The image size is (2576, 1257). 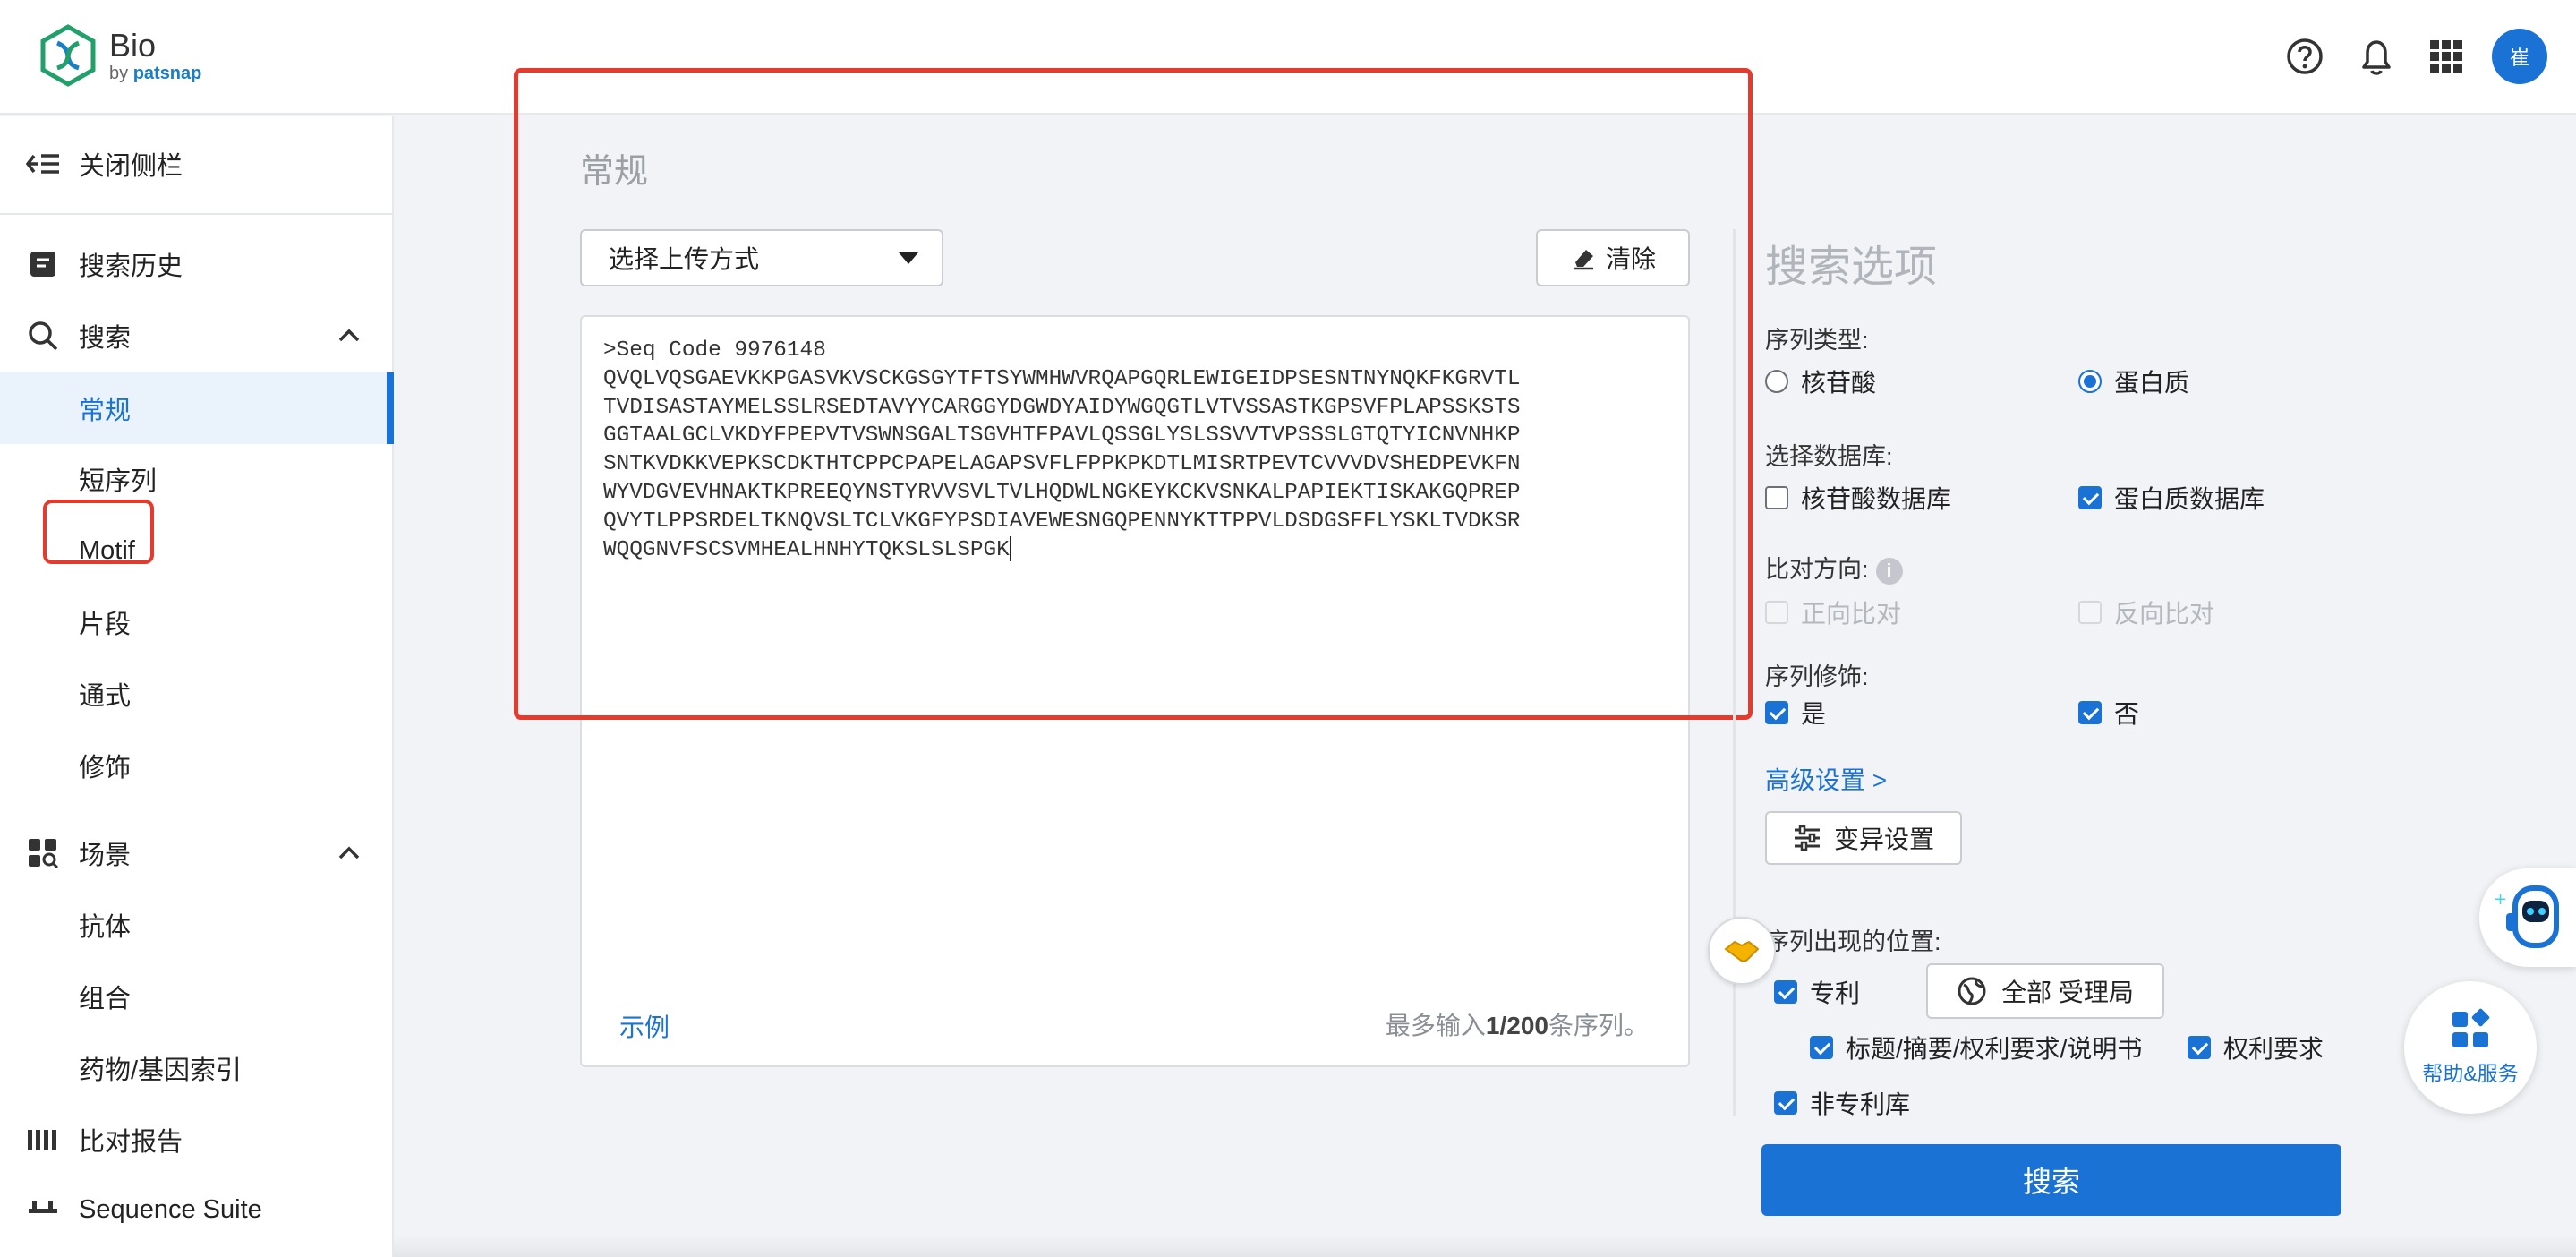 What do you see at coordinates (1889, 571) in the screenshot?
I see `info-icon: i` at bounding box center [1889, 571].